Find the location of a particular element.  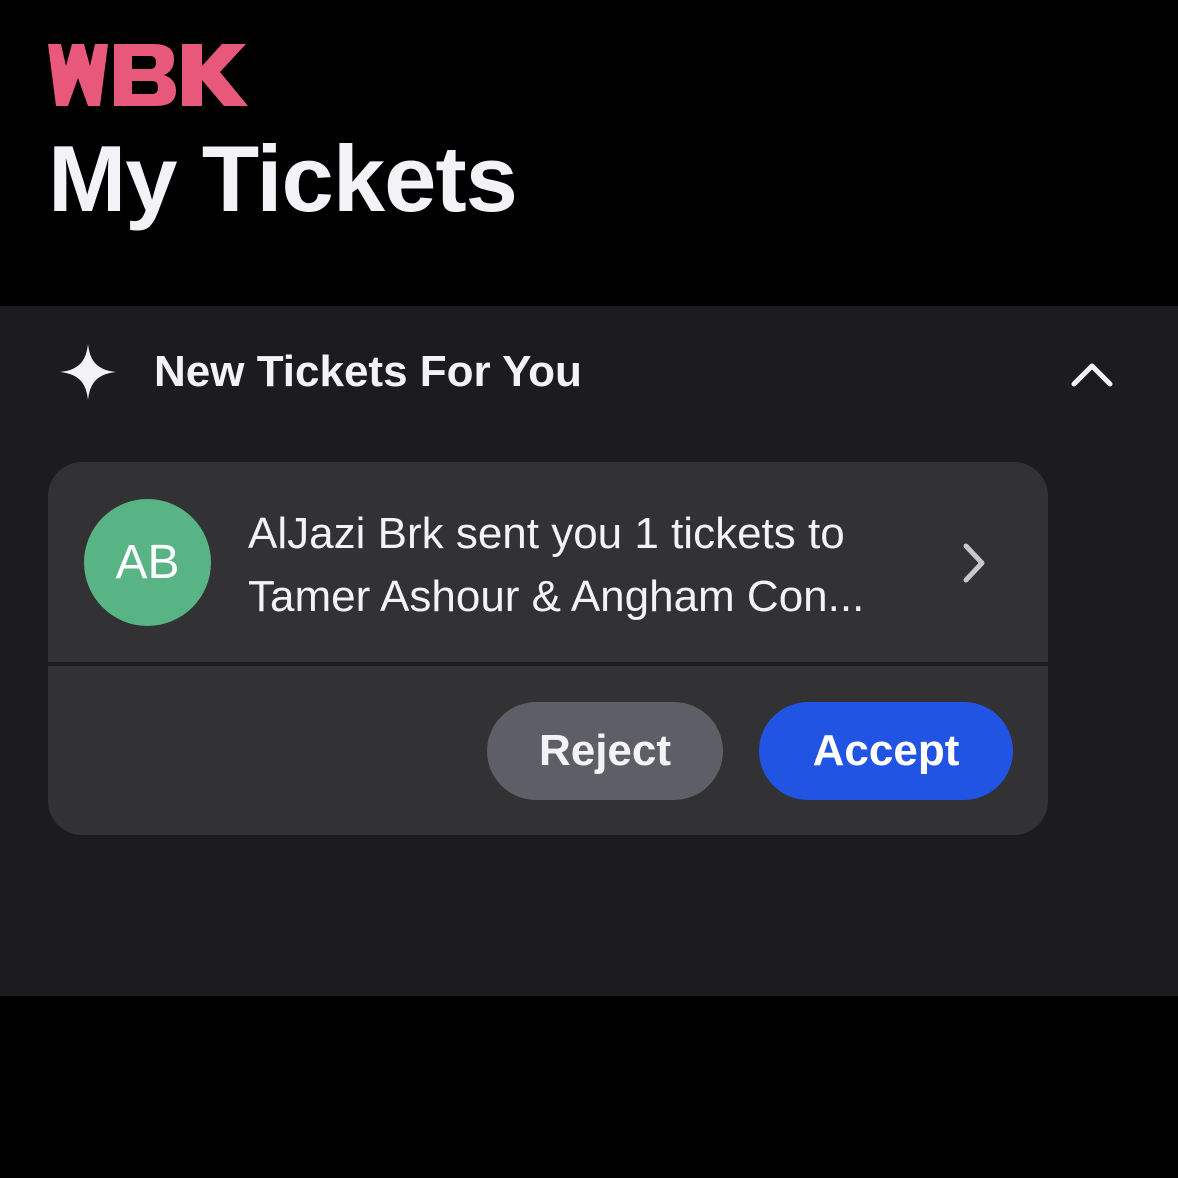

new-tickets-header: New Tickets For You is located at coordinates (589, 373).